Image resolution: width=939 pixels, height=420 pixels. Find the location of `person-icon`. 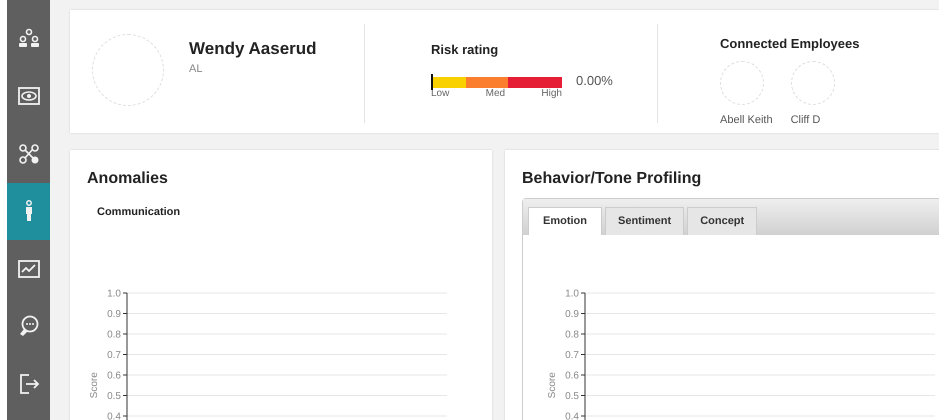

person-icon is located at coordinates (28, 211).